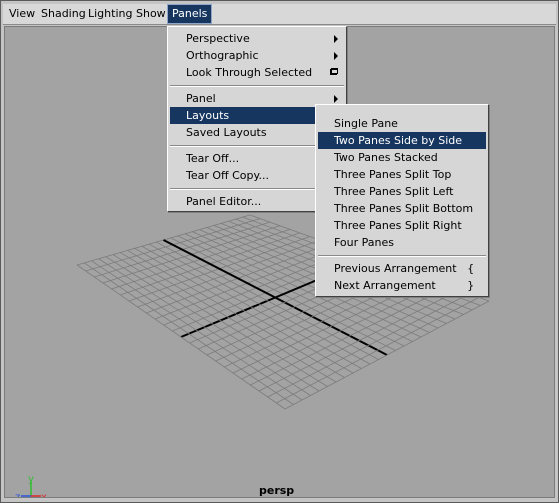 The width and height of the screenshot is (559, 503). I want to click on hotkey-label: }, so click(470, 285).